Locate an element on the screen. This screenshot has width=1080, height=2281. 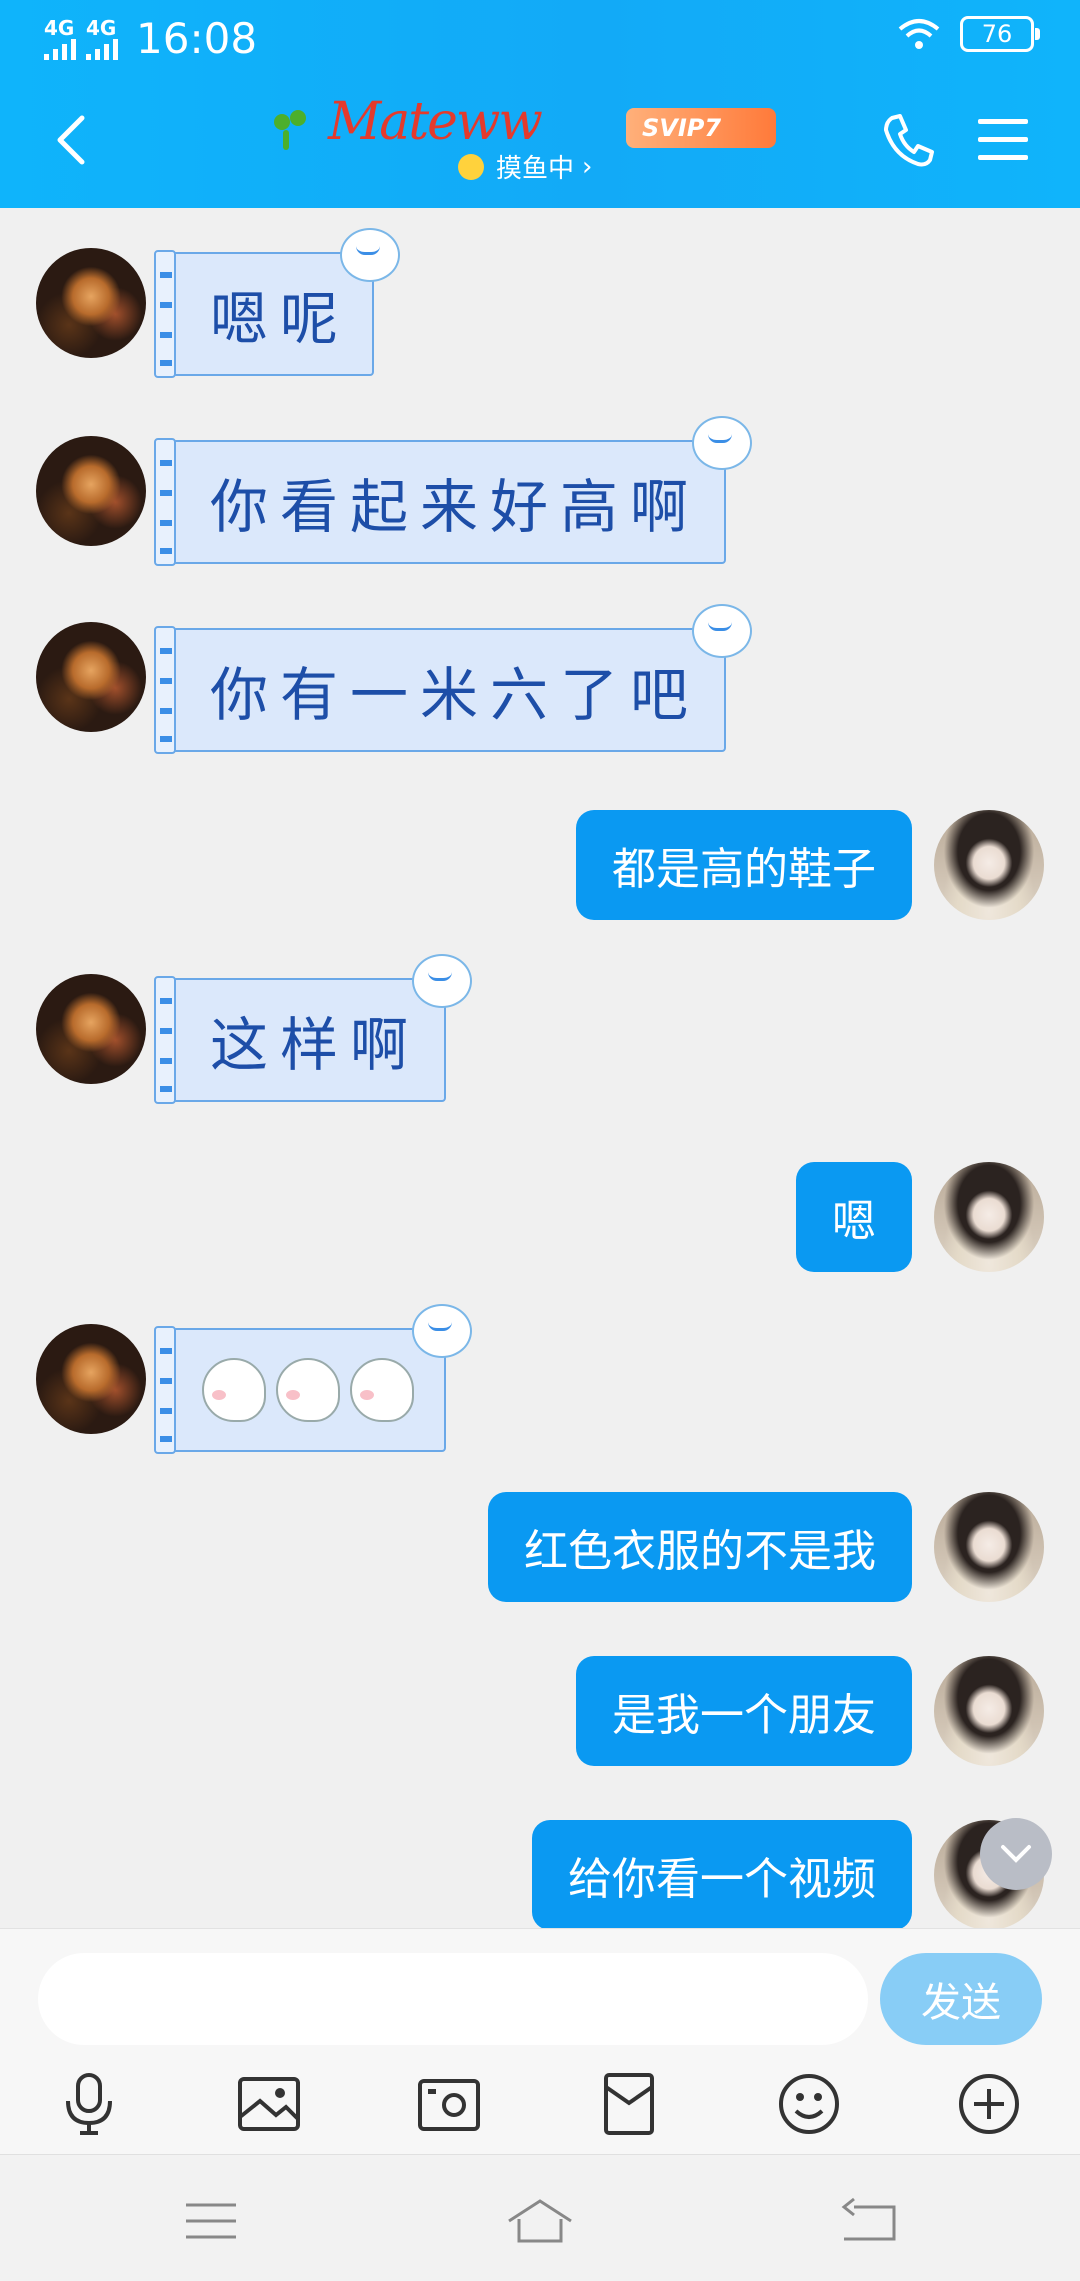
status-time: 16:08 is located at coordinates (197, 38).